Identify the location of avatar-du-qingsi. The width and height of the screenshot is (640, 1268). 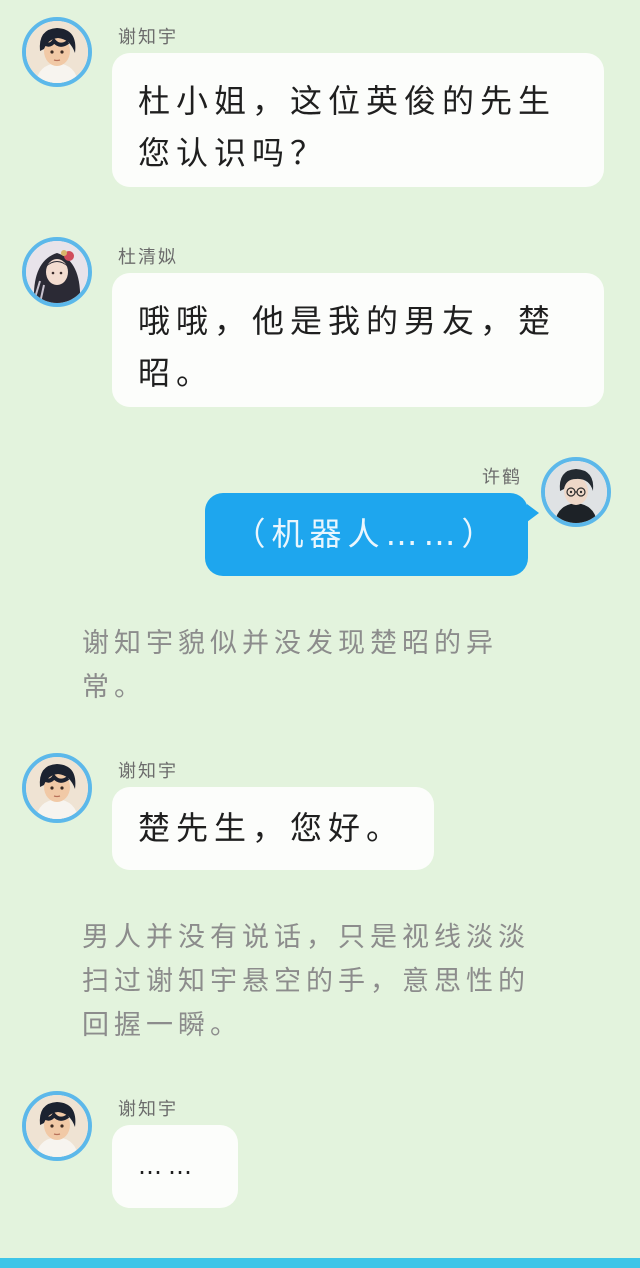
(57, 272).